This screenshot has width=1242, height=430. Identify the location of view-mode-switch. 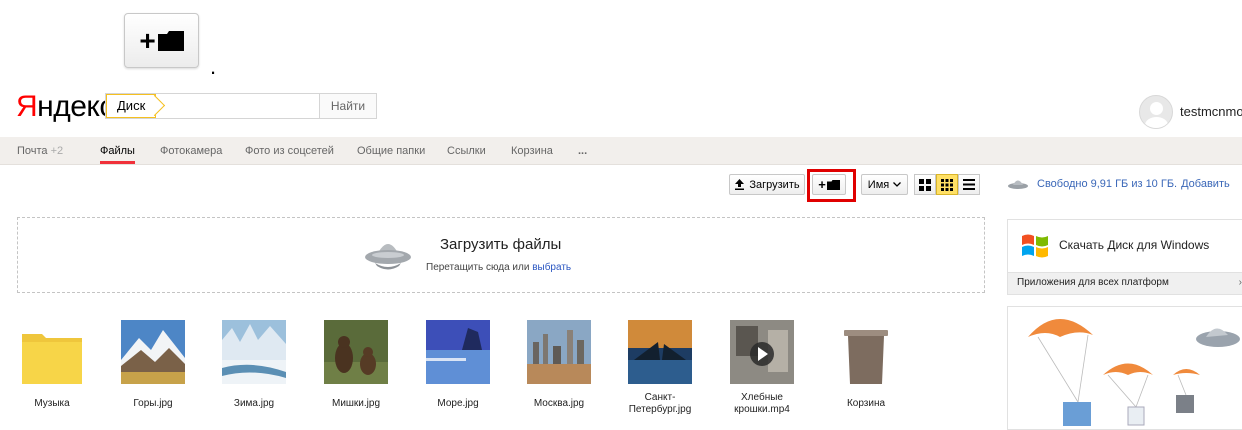
(947, 184).